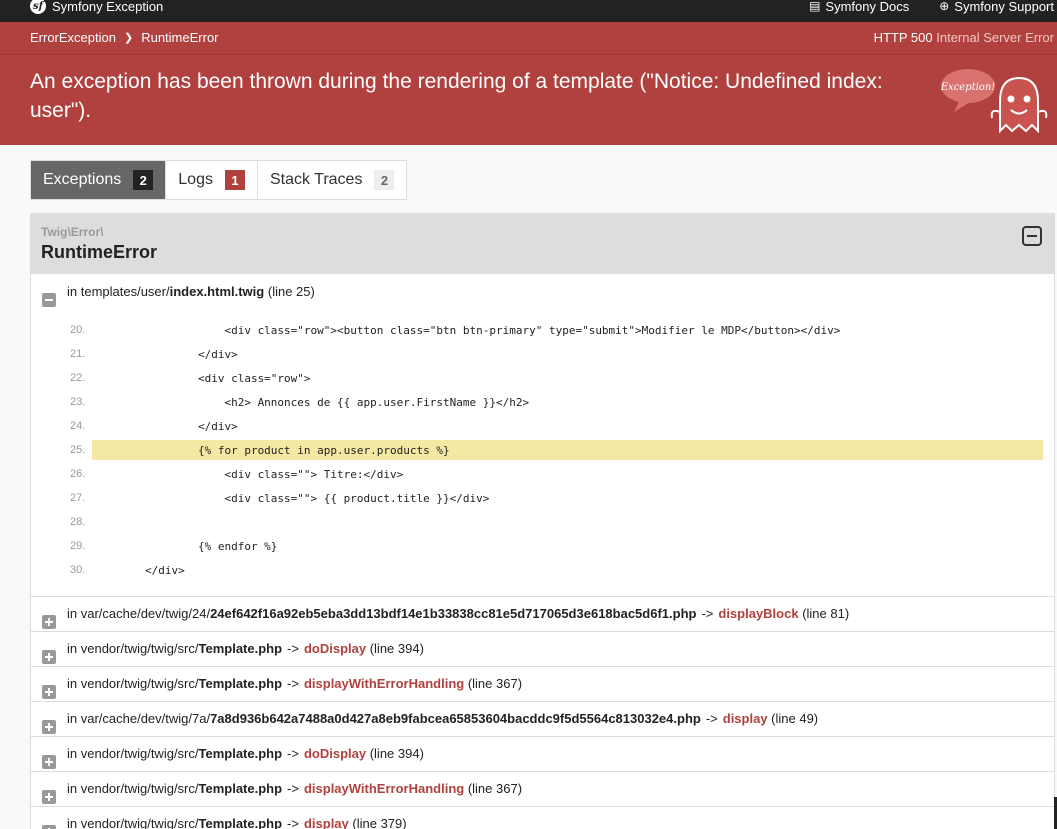 Image resolution: width=1057 pixels, height=829 pixels. What do you see at coordinates (567, 450) in the screenshot?
I see `code-source: {% for product in app.user.products %}` at bounding box center [567, 450].